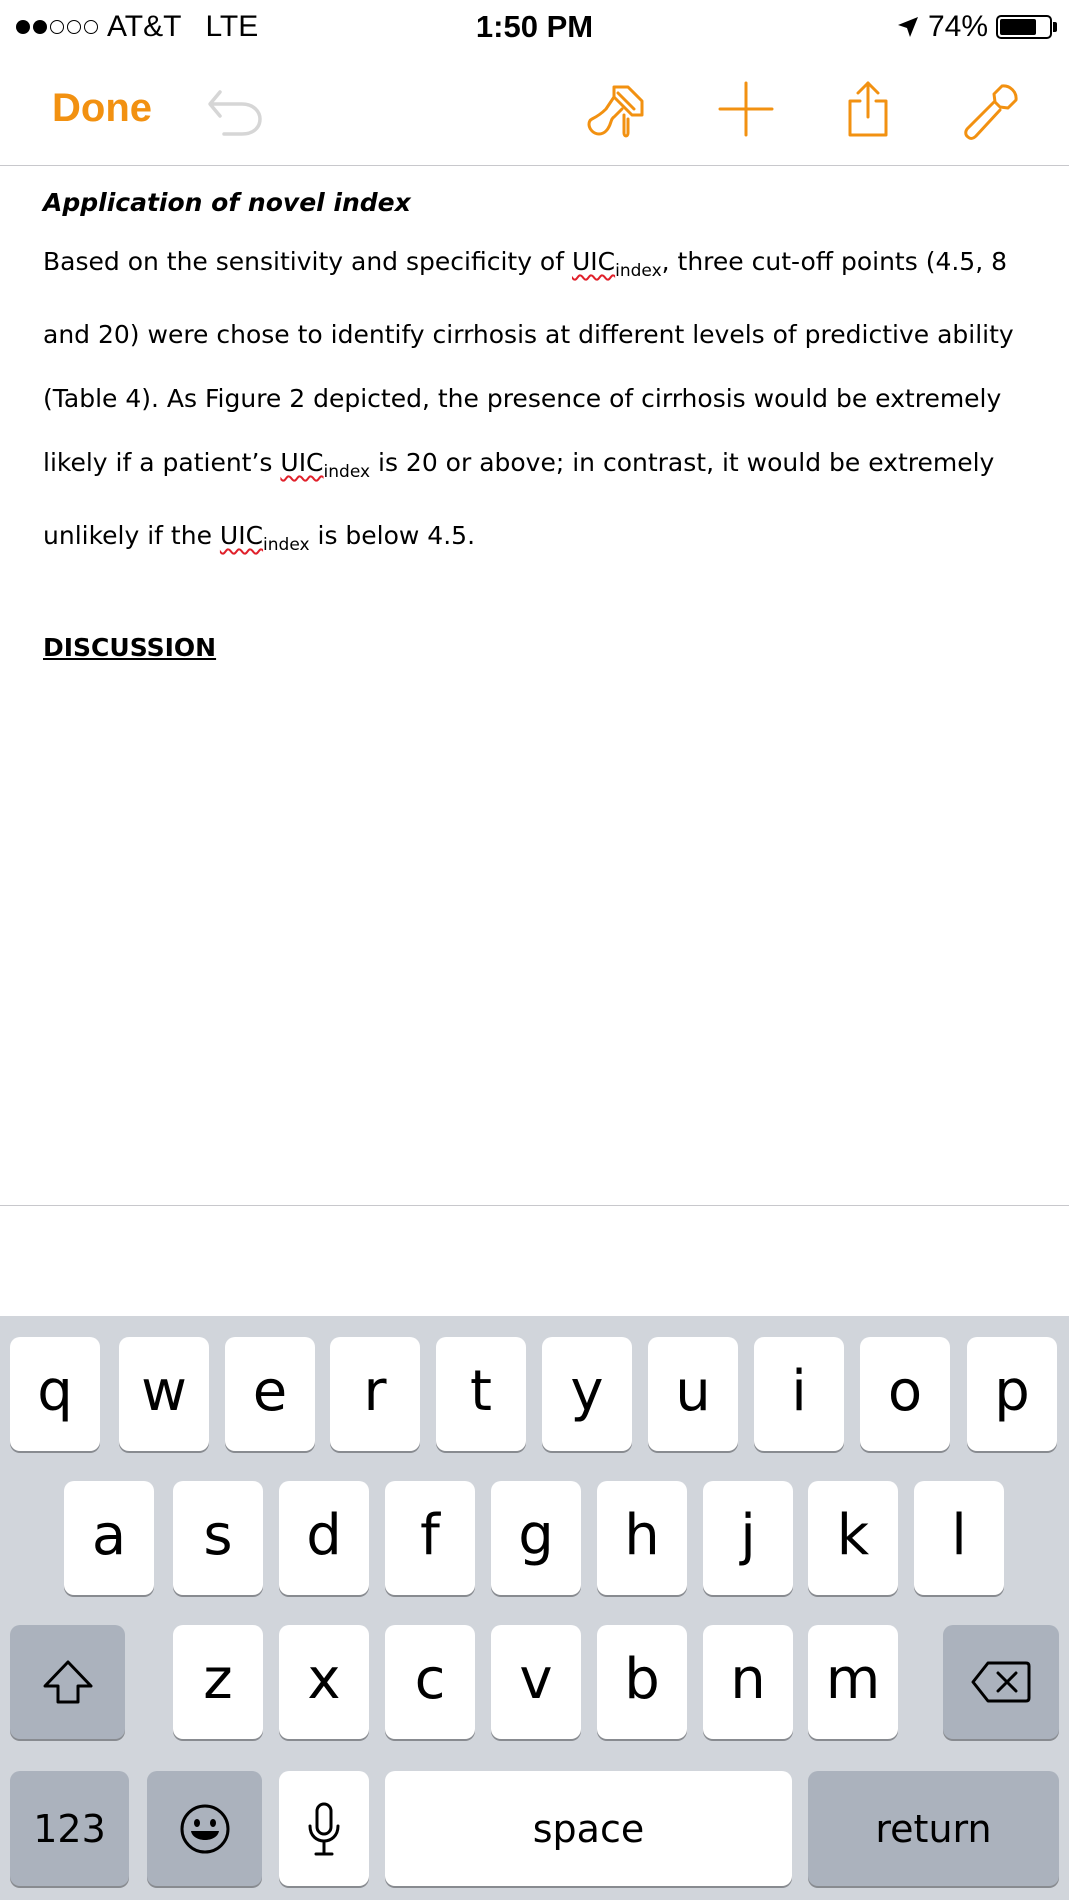  Describe the element at coordinates (853, 1538) in the screenshot. I see `key-k: k` at that location.